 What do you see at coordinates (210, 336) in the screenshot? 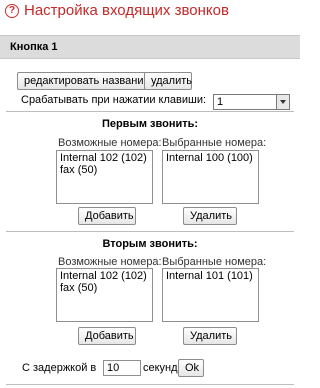
I see `second-remove-button: Удалить` at bounding box center [210, 336].